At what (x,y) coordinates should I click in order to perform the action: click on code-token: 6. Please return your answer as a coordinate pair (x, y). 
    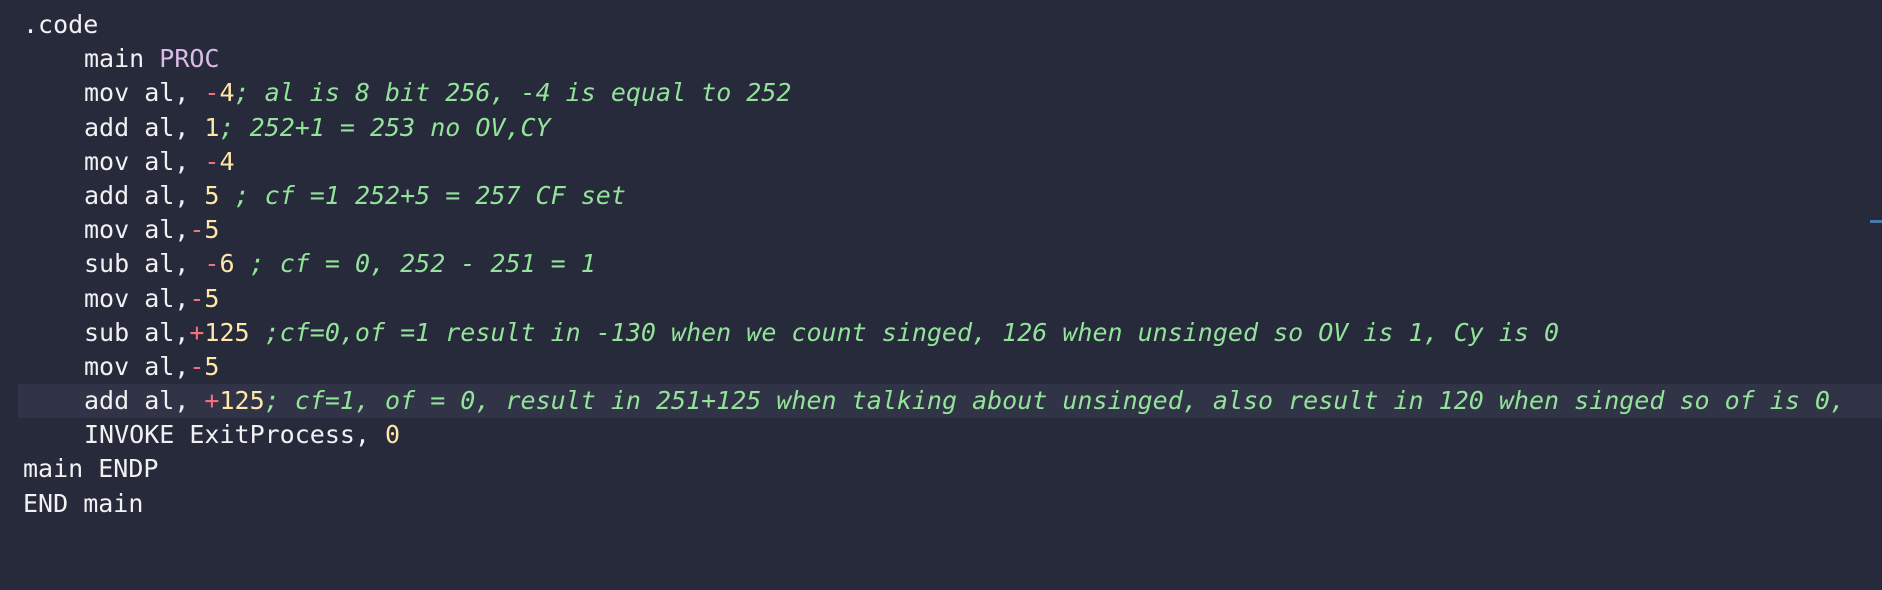
    Looking at the image, I should click on (227, 264).